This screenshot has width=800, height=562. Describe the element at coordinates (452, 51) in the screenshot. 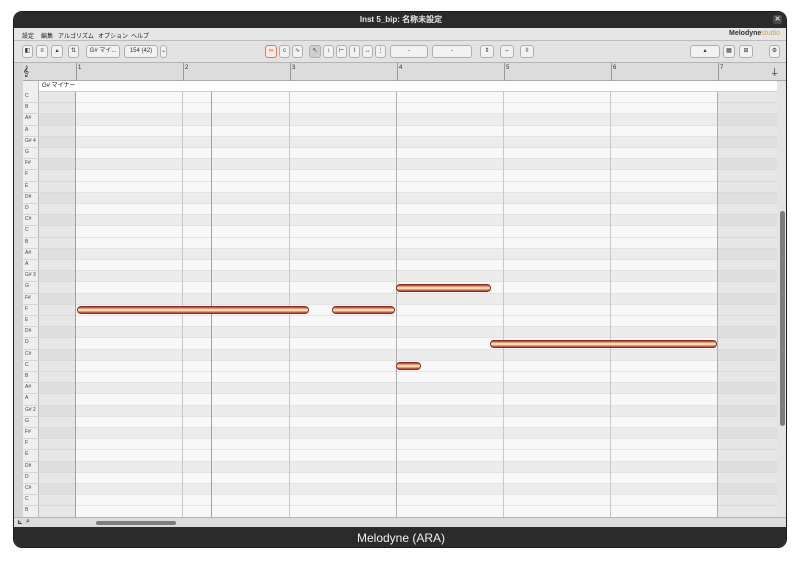

I see `param-field-2: -` at that location.